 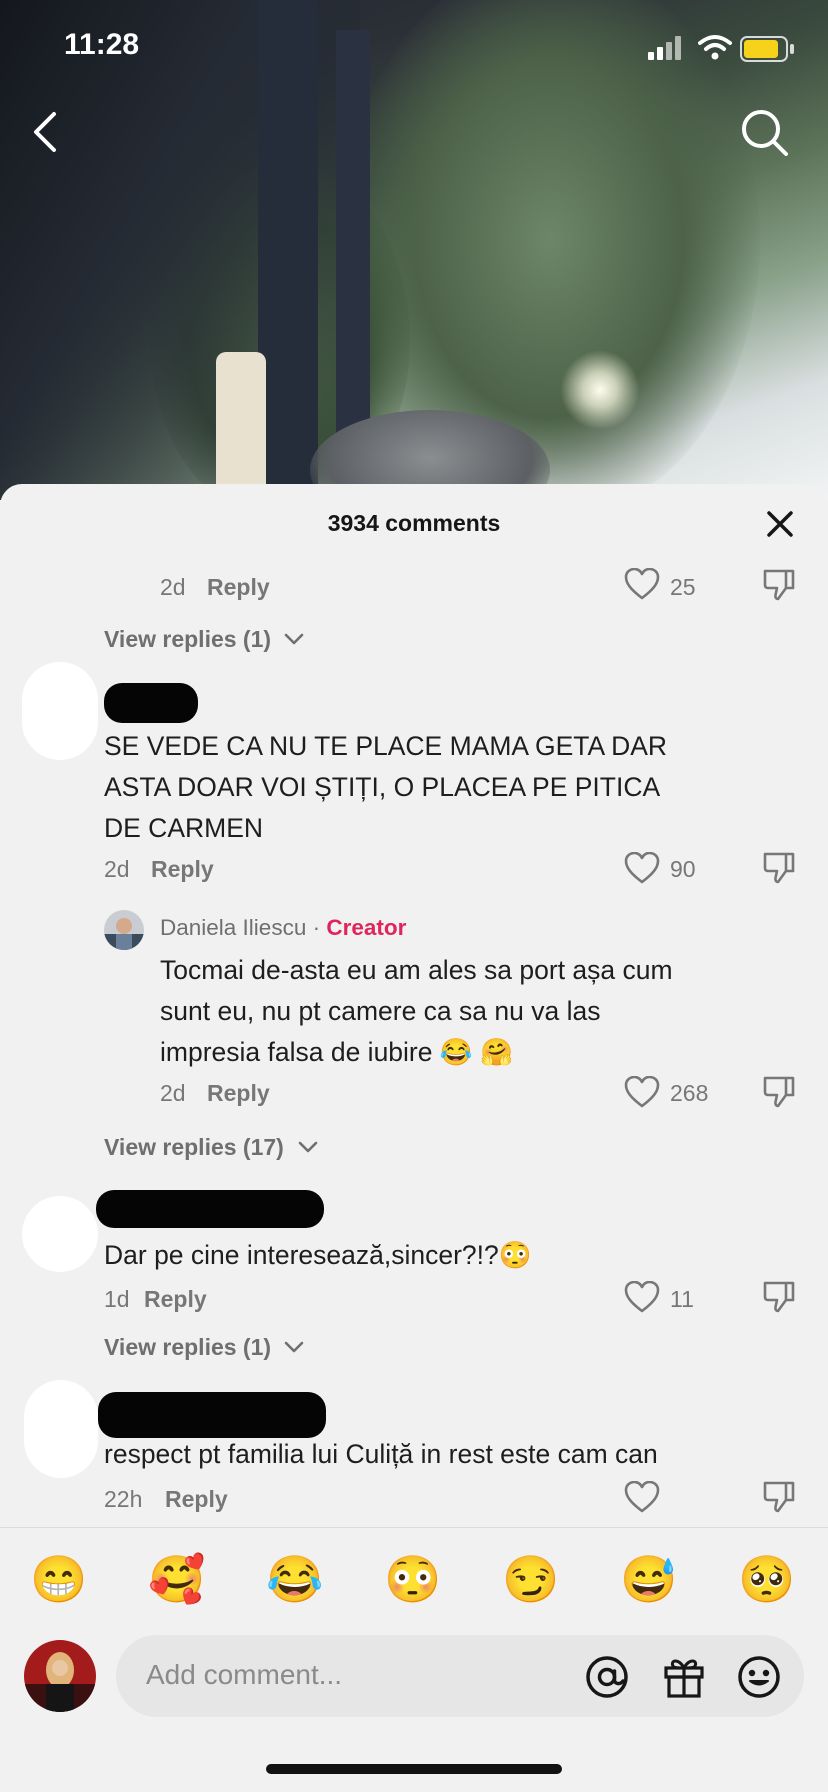 I want to click on status-time: 11:28, so click(x=102, y=44).